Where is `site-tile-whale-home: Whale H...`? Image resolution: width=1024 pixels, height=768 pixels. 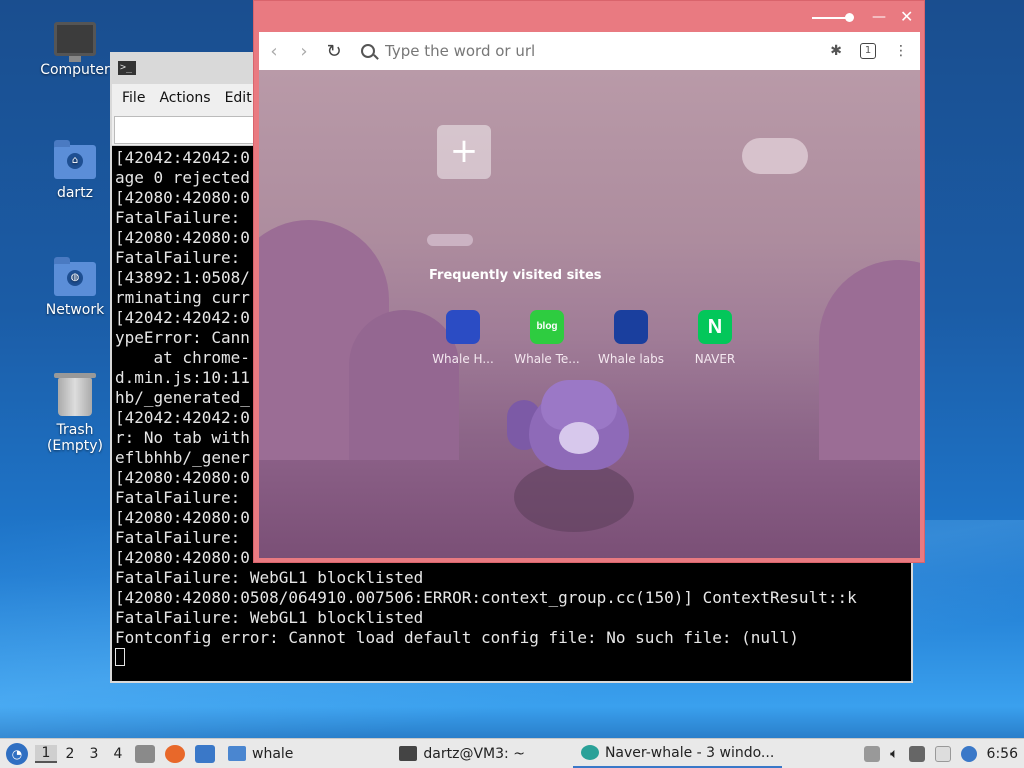
site-tile-whale-home: Whale H... is located at coordinates (463, 338).